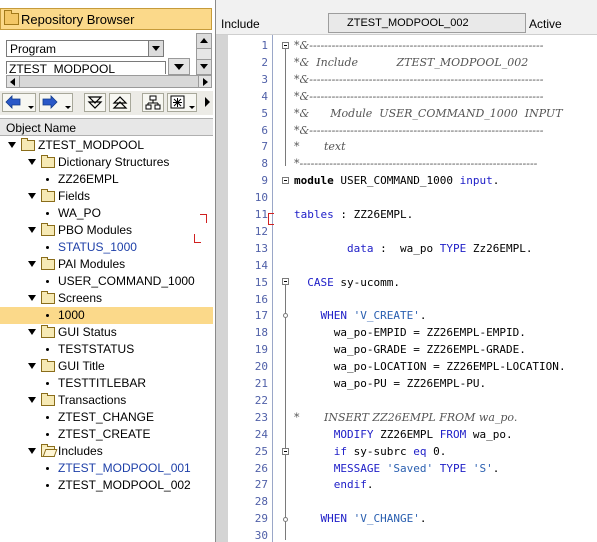 Image resolution: width=597 pixels, height=542 pixels. Describe the element at coordinates (106, 383) in the screenshot. I see `tree-leaf-item: TESTTITLEBAR` at that location.